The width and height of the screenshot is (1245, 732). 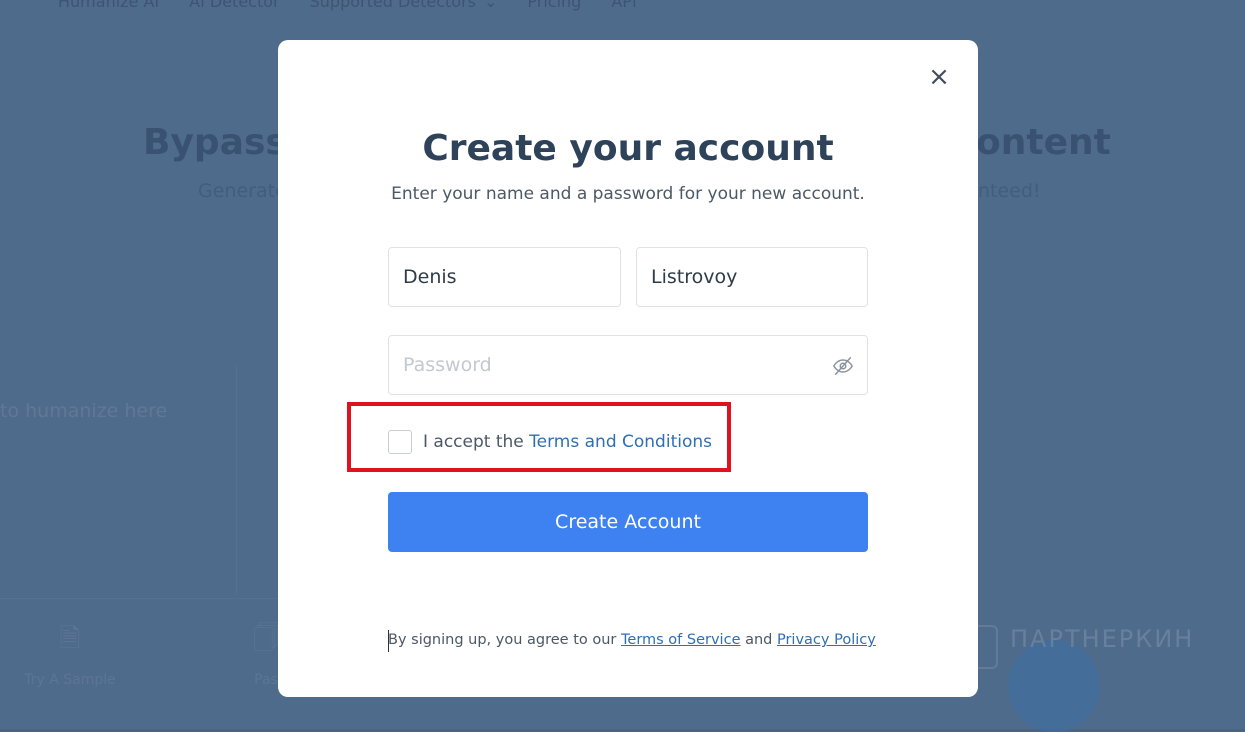 What do you see at coordinates (620, 442) in the screenshot?
I see `terms-and-conditions-link: Terms and Conditions` at bounding box center [620, 442].